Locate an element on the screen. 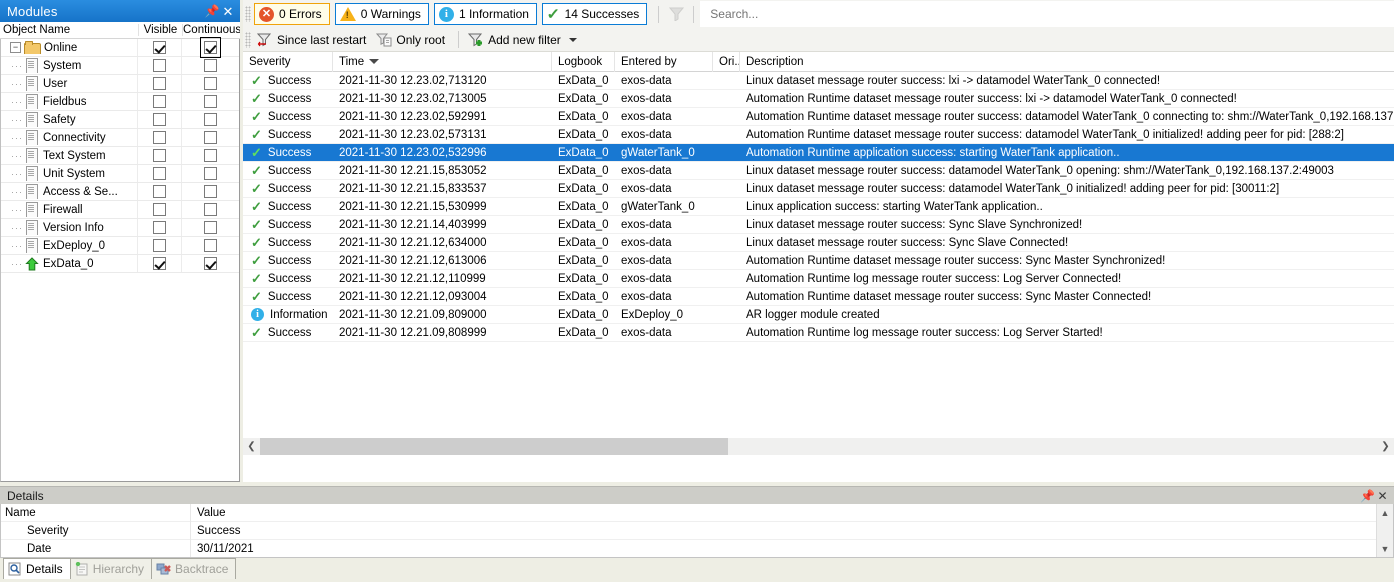 The width and height of the screenshot is (1394, 582). column-header-entered-by: Entered by is located at coordinates (664, 61).